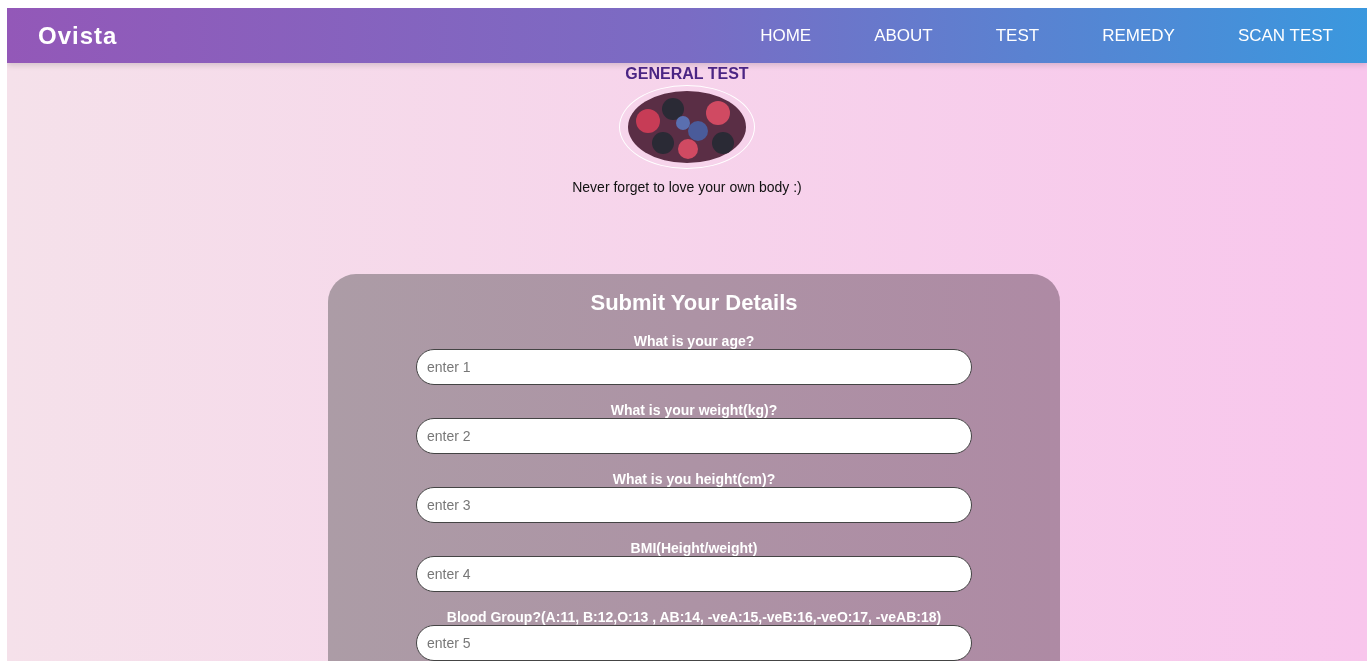  I want to click on field-label: Blood Group?(A:11, B:12,O:13 , AB:14, -veA:15,-veB:16,-veO:17, -veAB:18), so click(694, 617).